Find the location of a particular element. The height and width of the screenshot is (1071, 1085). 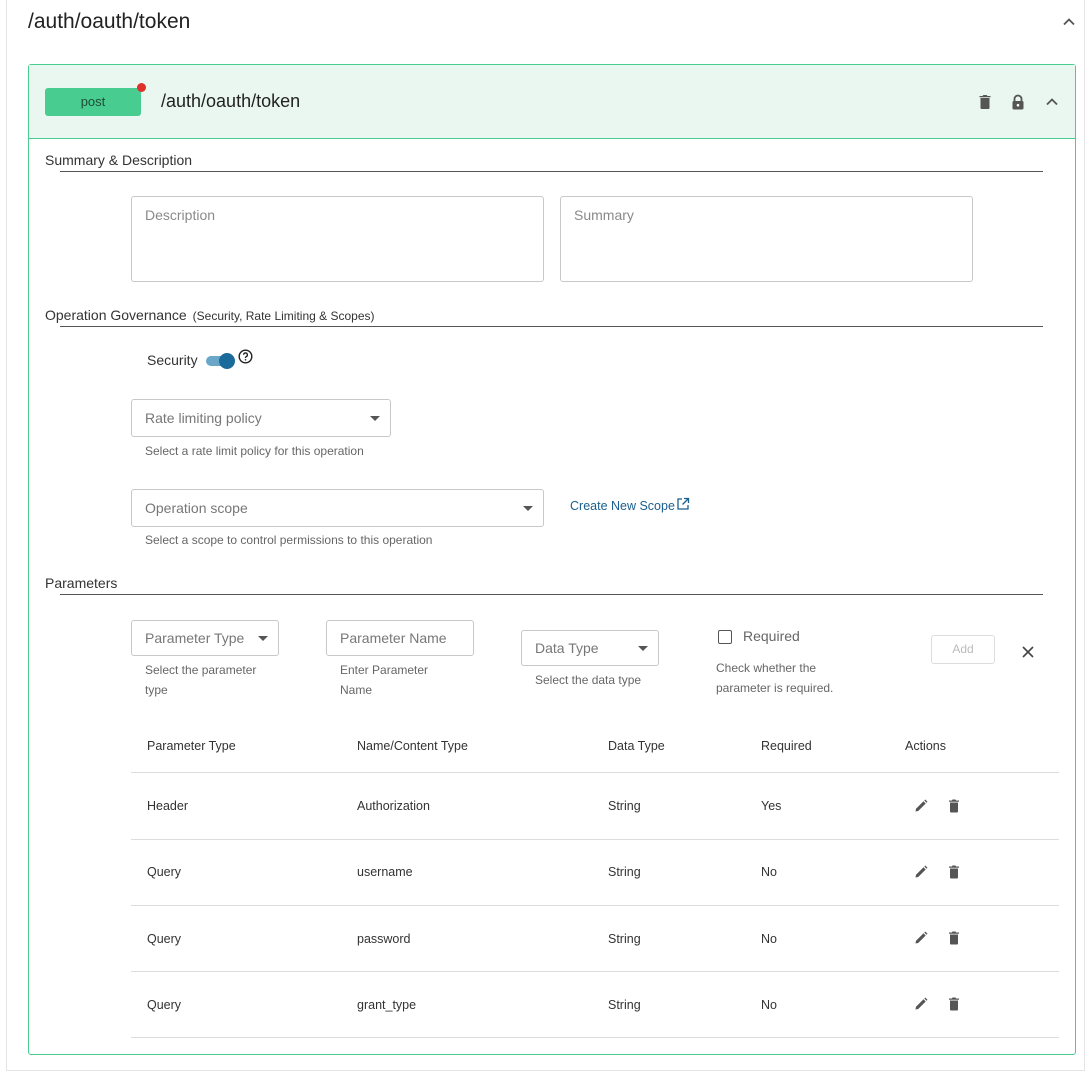

required-label: Required is located at coordinates (771, 636).